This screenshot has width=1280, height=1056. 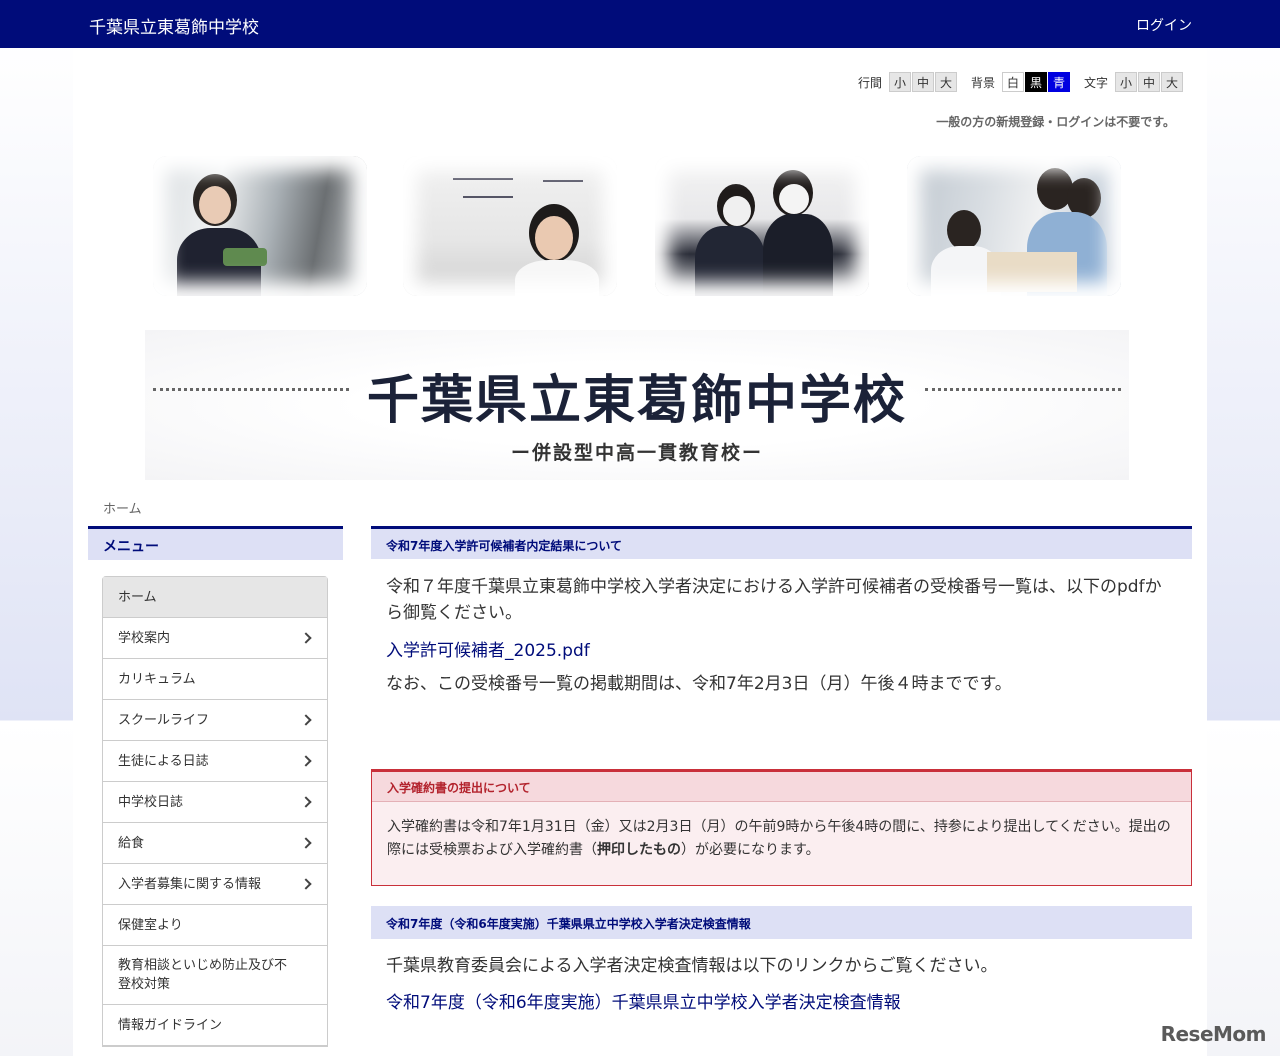 What do you see at coordinates (750, 850) in the screenshot?
I see `alert-text-end: ）が必要になります。` at bounding box center [750, 850].